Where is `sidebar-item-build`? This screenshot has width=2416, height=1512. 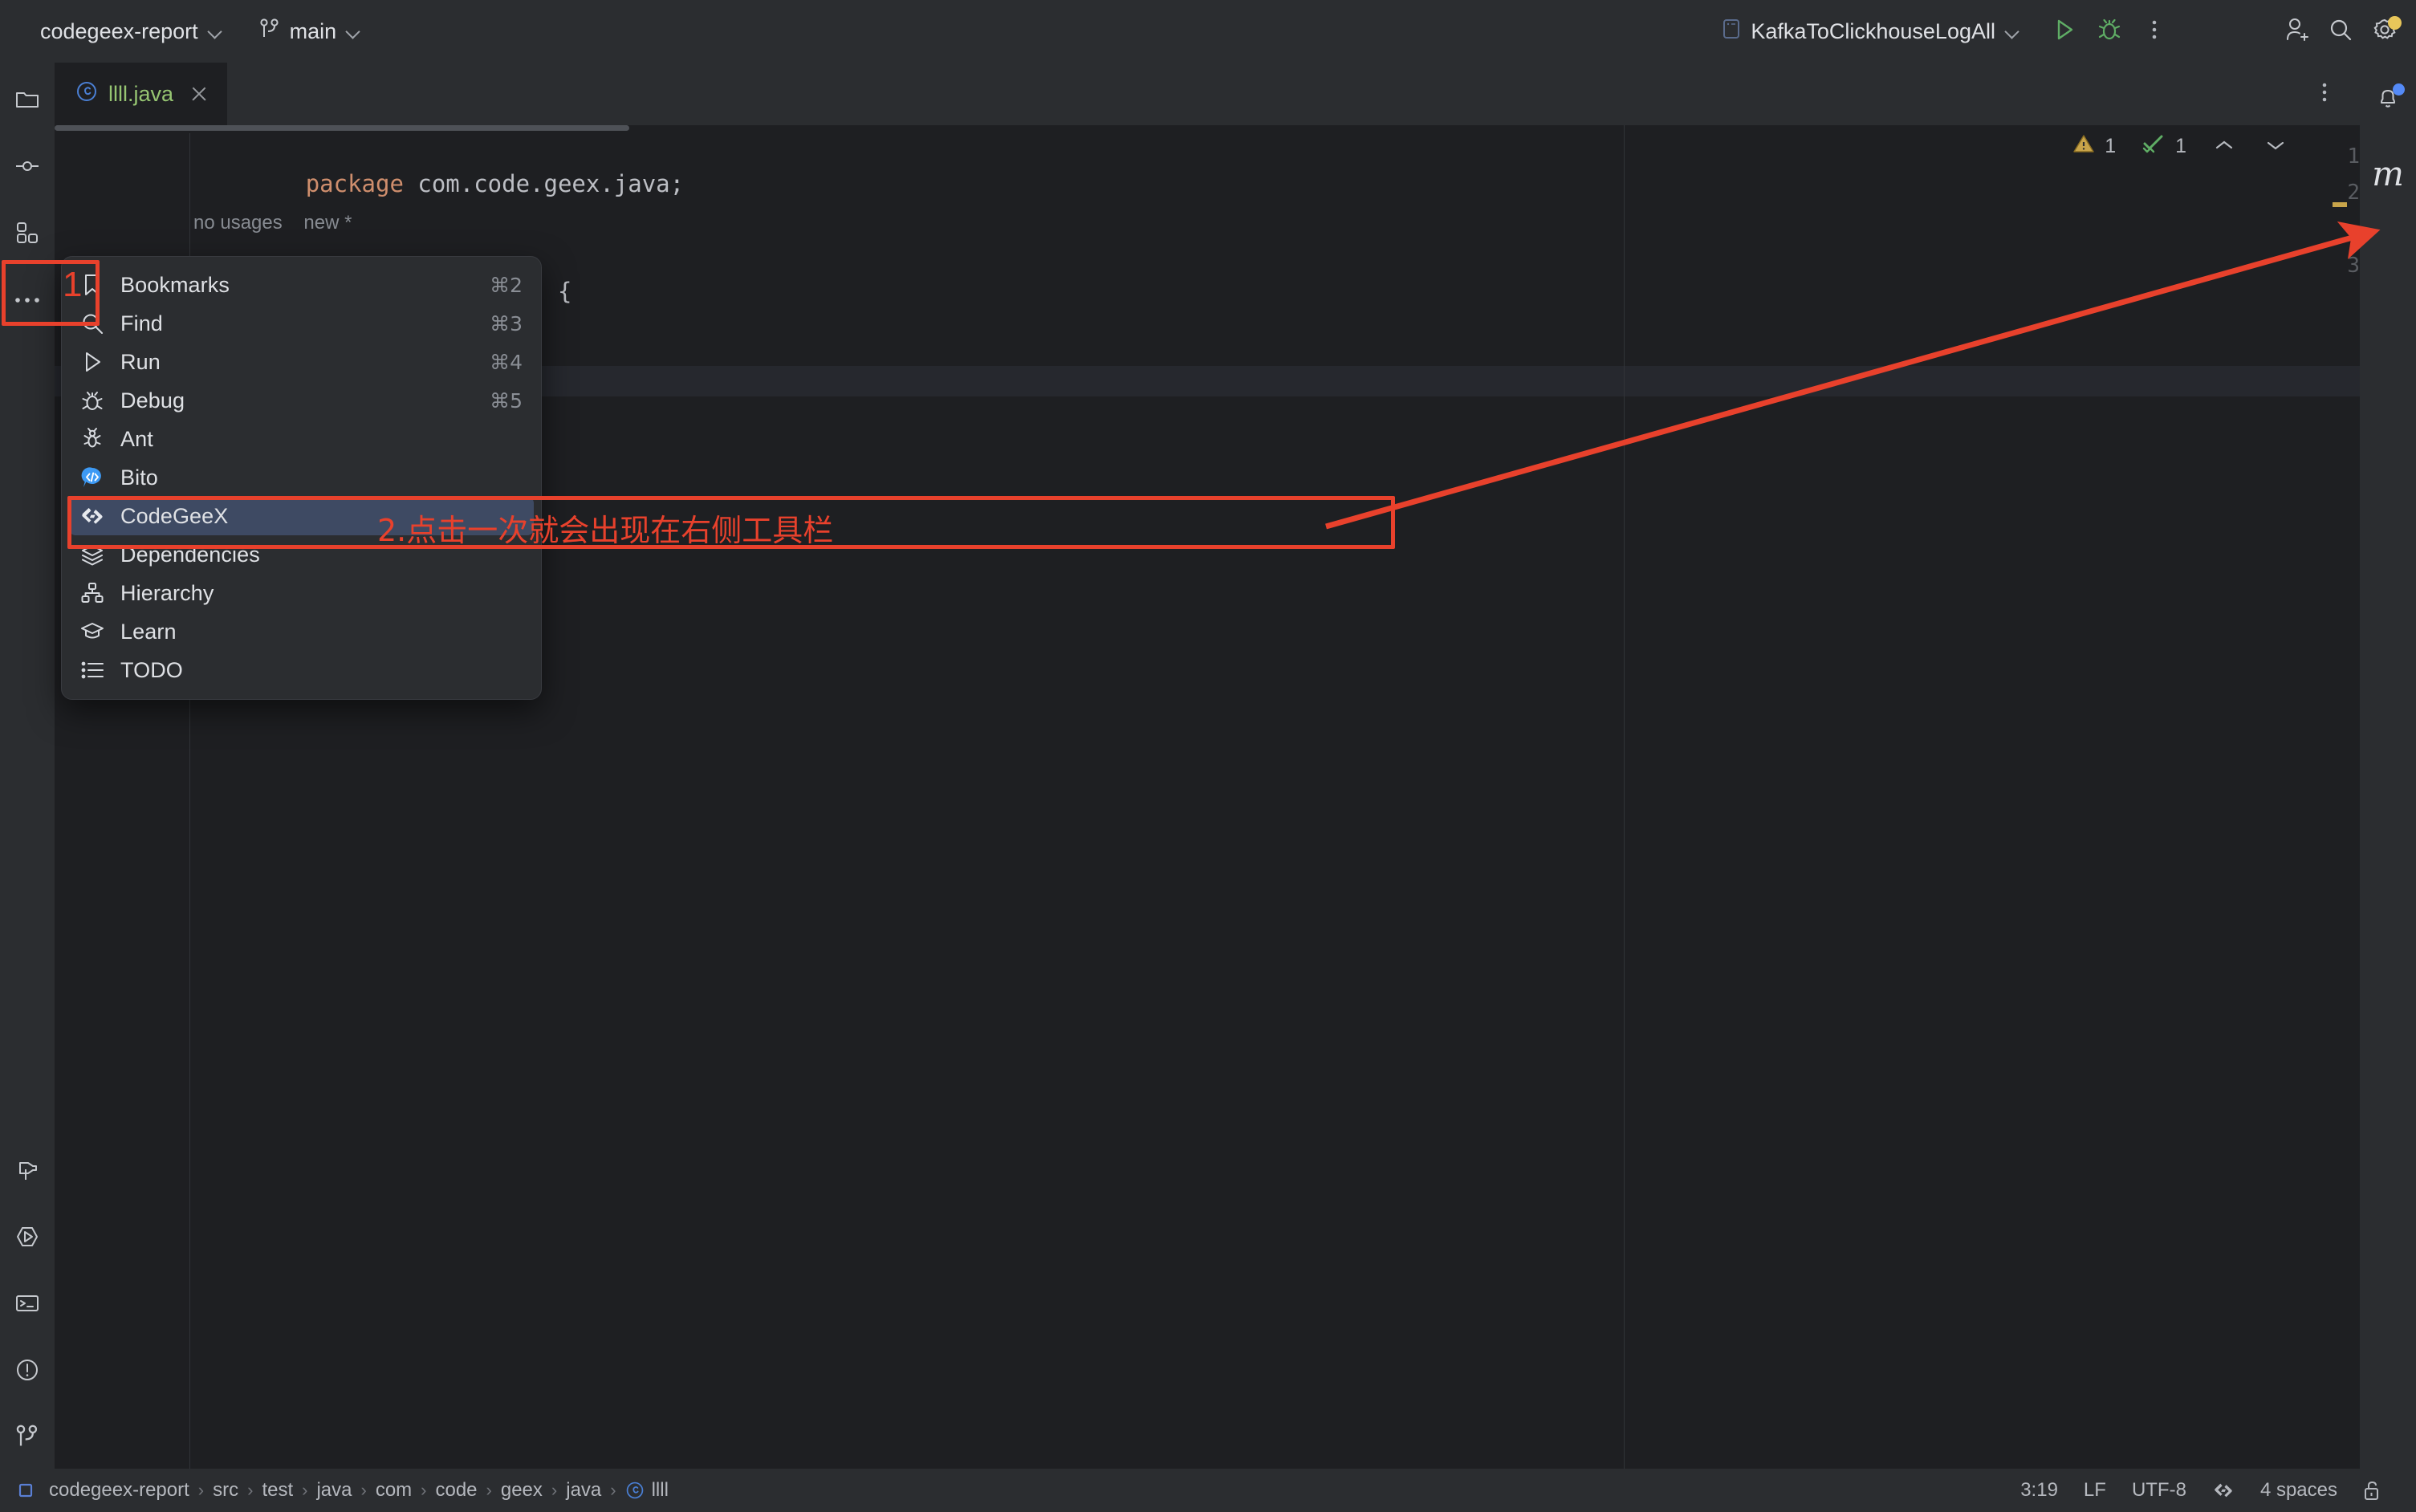 sidebar-item-build is located at coordinates (27, 1172).